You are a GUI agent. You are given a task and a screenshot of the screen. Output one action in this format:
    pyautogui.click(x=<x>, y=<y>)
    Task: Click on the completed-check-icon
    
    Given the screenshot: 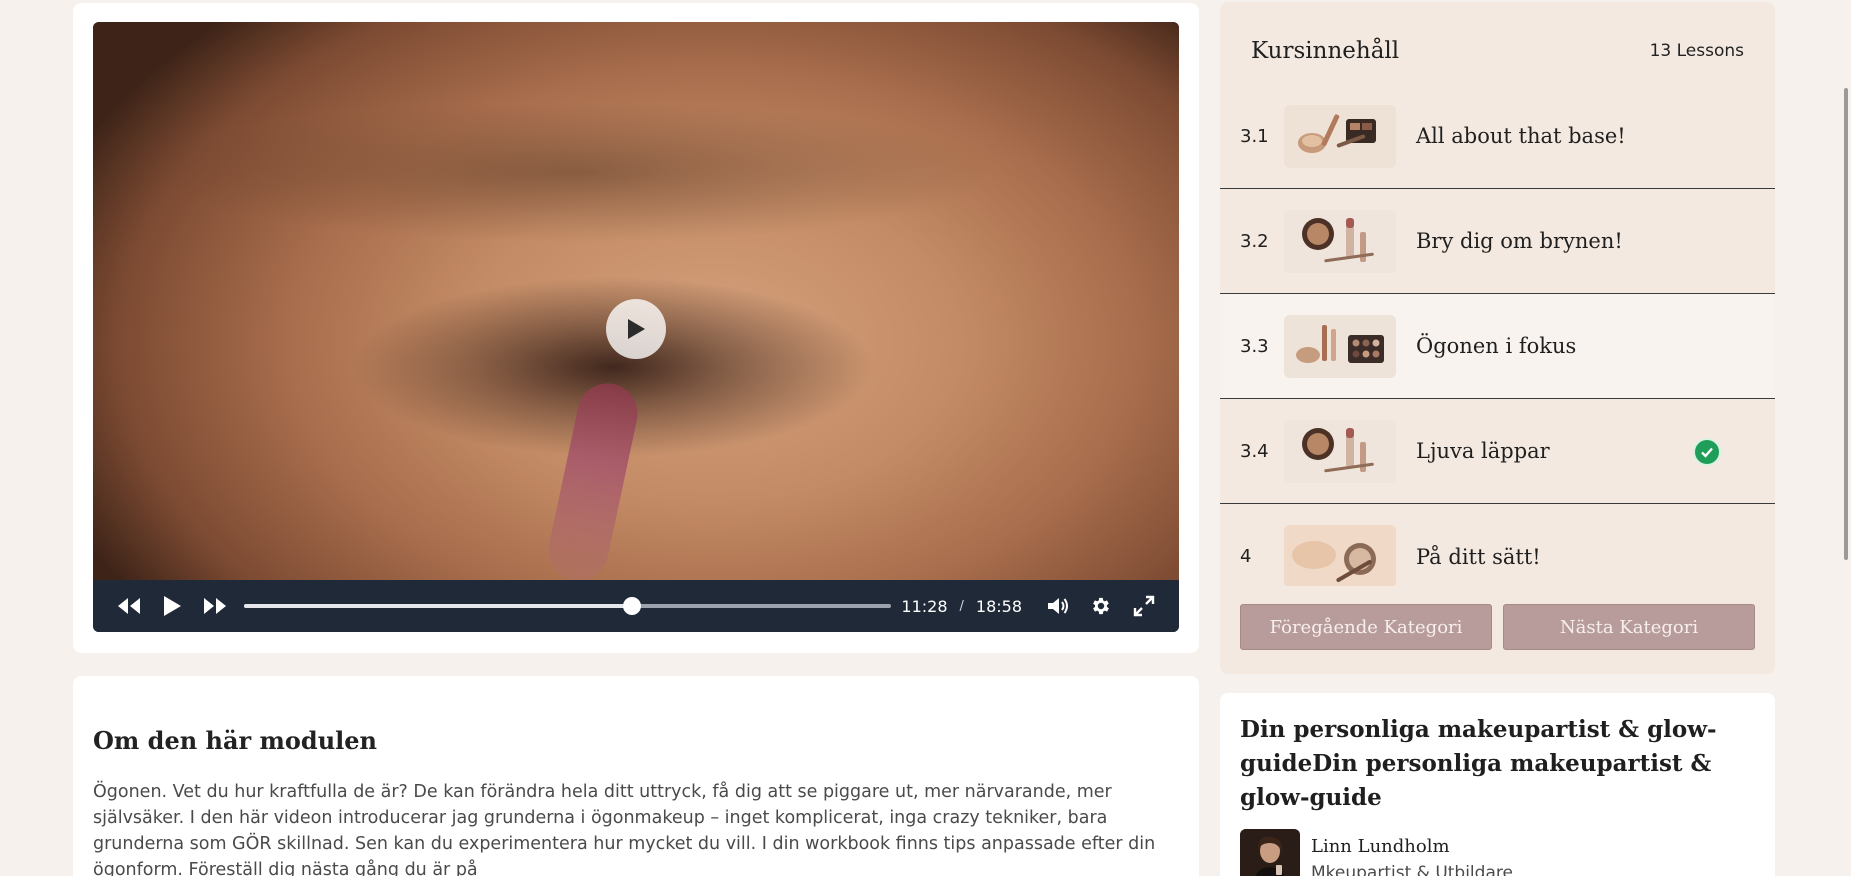 What is the action you would take?
    pyautogui.click(x=1707, y=452)
    